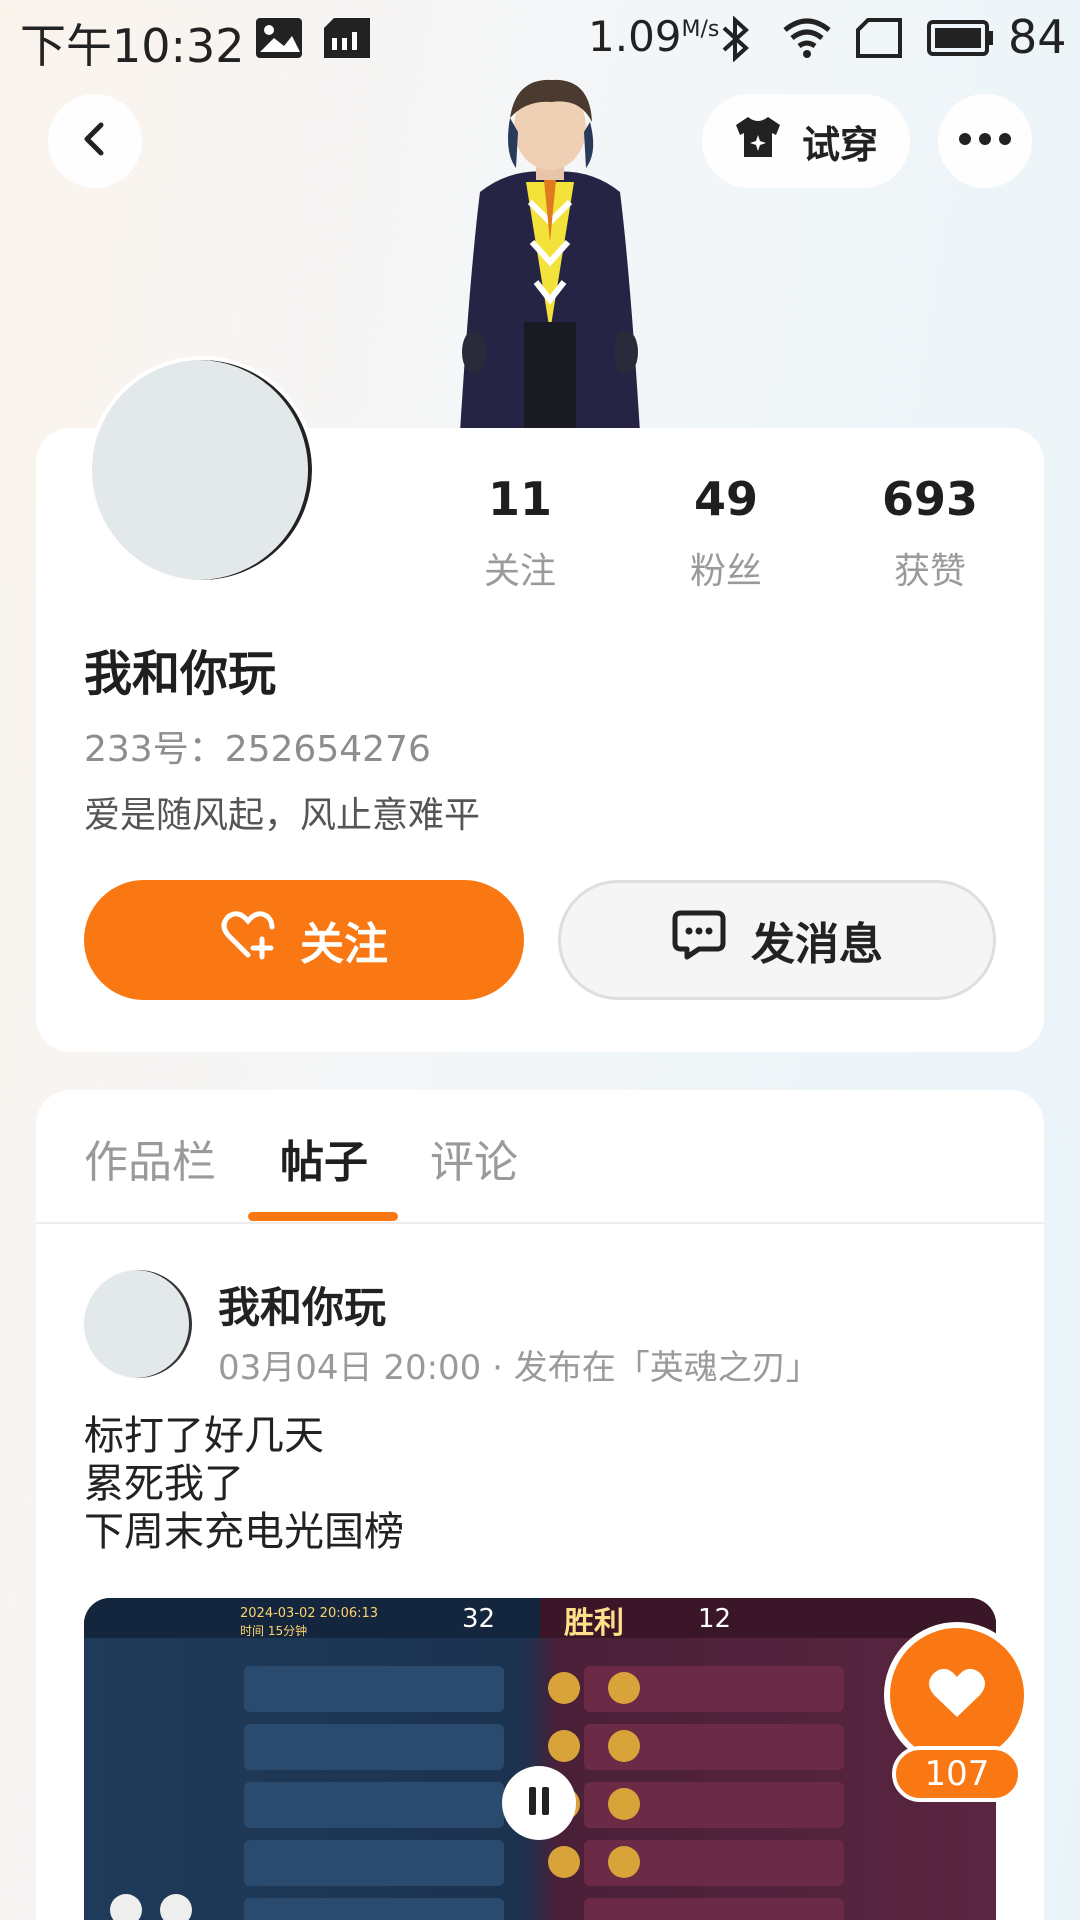  Describe the element at coordinates (282, 815) in the screenshot. I see `profile-bio: 爱是随风起，风止意难平` at that location.